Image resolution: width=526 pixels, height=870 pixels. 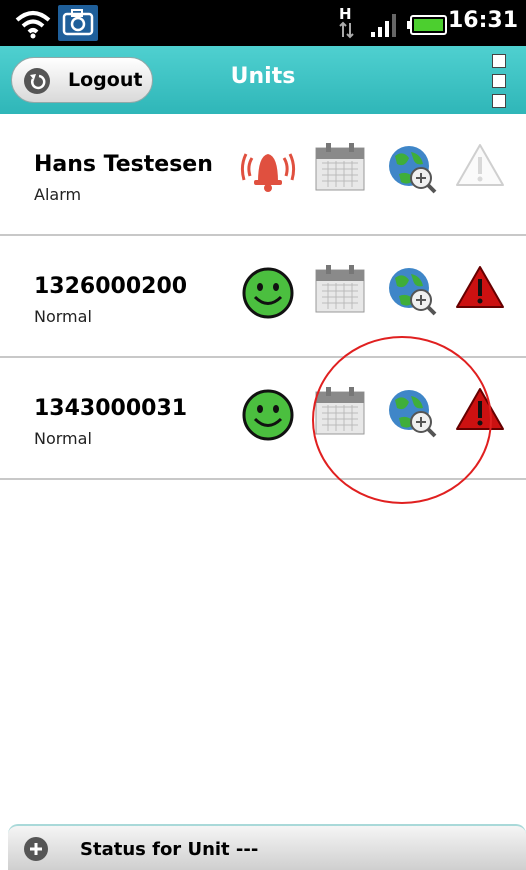 What do you see at coordinates (58, 194) in the screenshot?
I see `unit-status: Alarm` at bounding box center [58, 194].